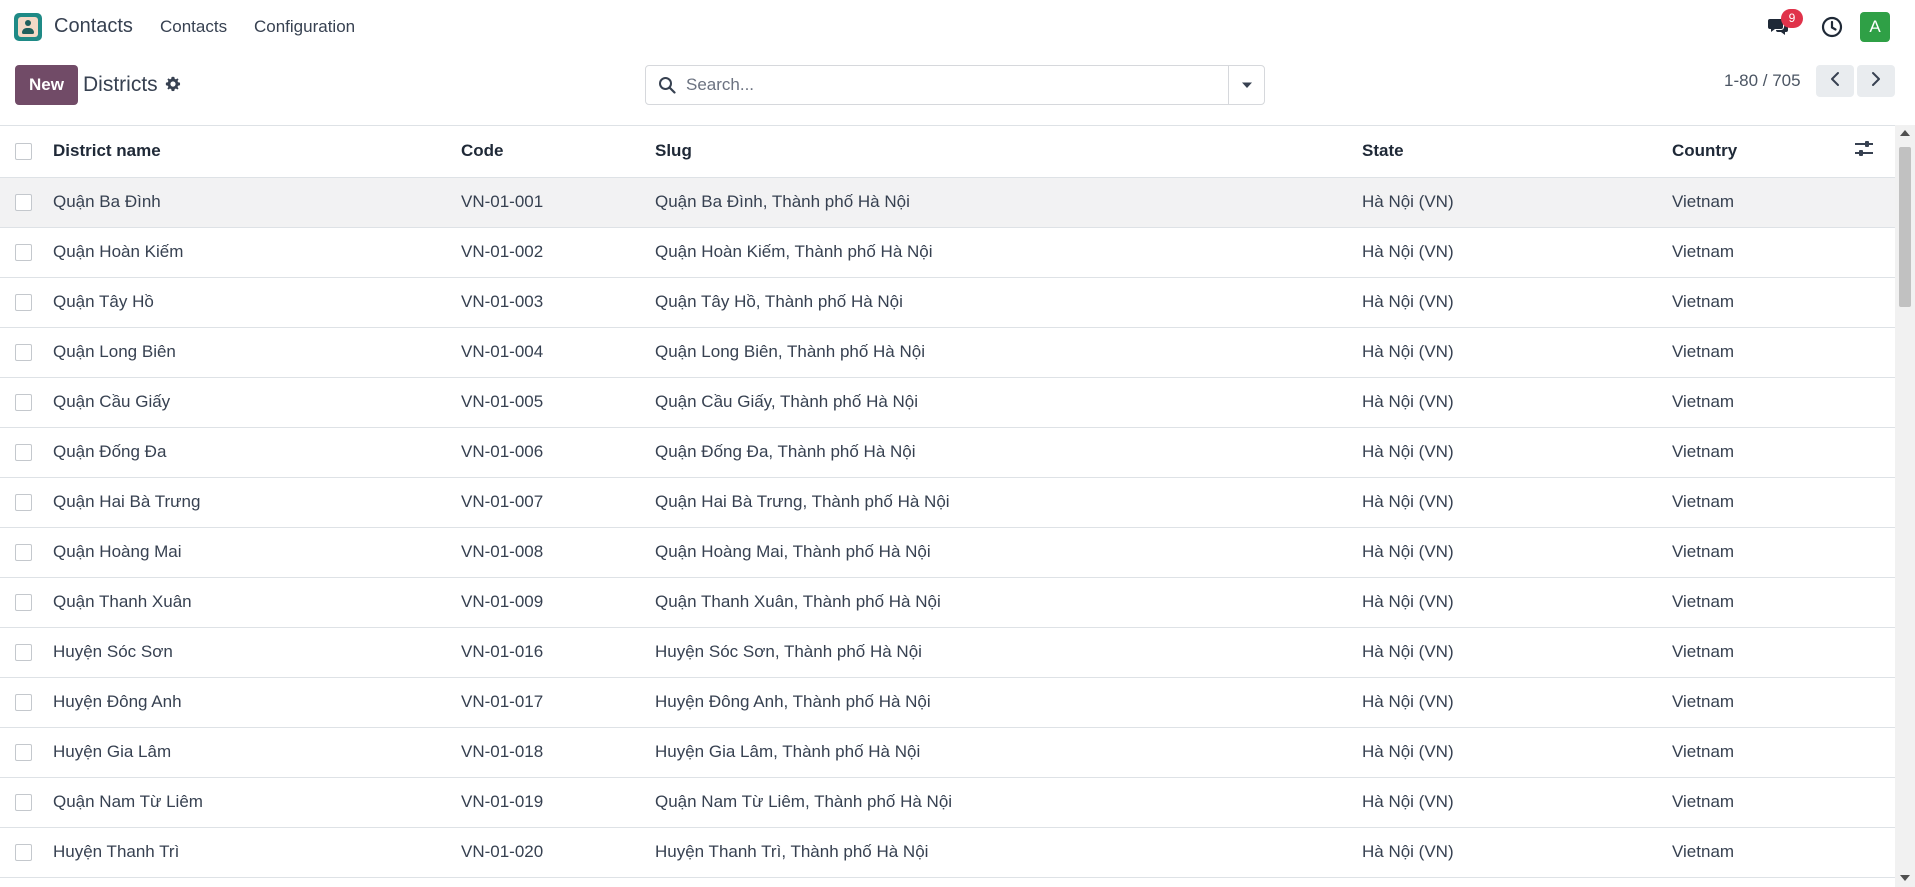  Describe the element at coordinates (558, 352) in the screenshot. I see `code-cell: VN-01-004` at that location.